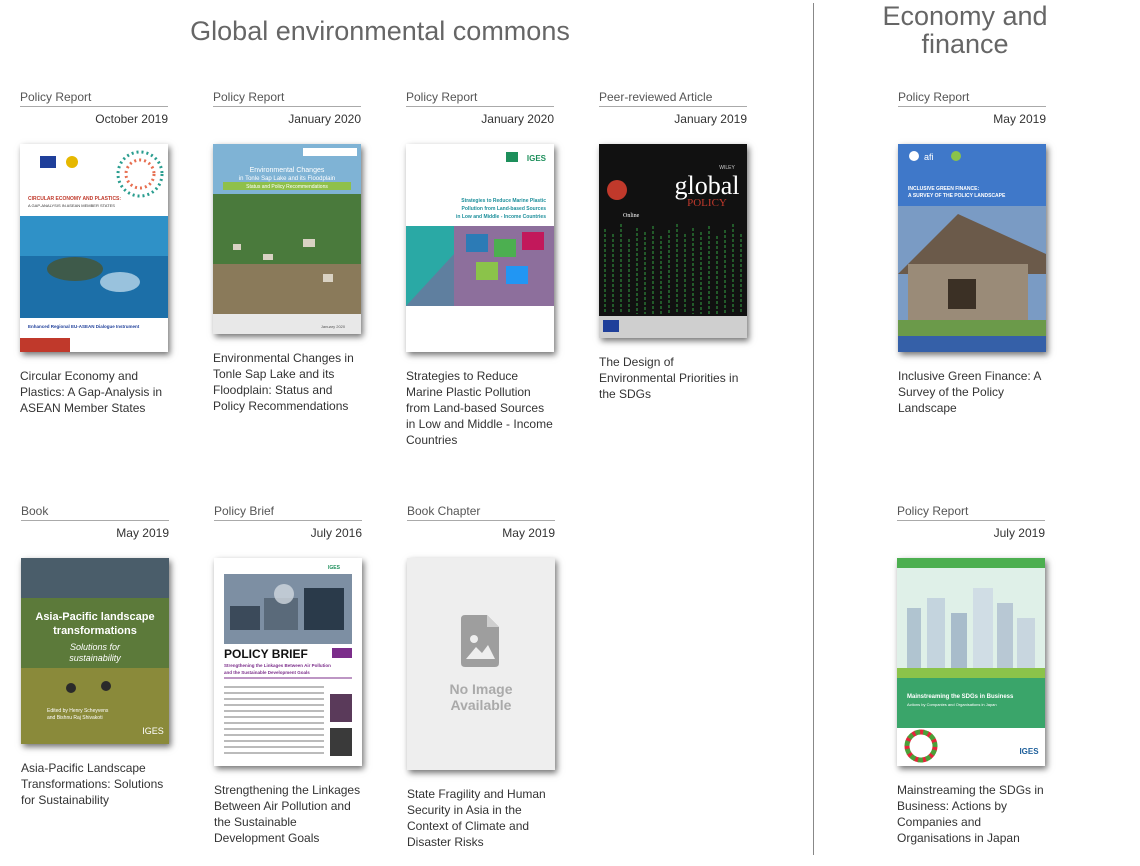 This screenshot has width=1140, height=866. Describe the element at coordinates (95, 512) in the screenshot. I see `publication-type: Book` at that location.